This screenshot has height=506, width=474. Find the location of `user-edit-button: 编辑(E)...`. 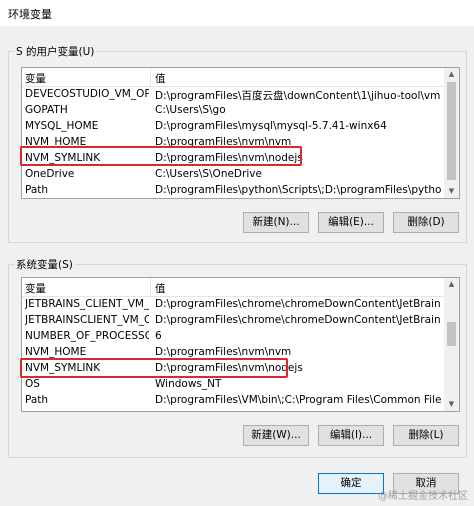

user-edit-button: 编辑(E)... is located at coordinates (351, 222).